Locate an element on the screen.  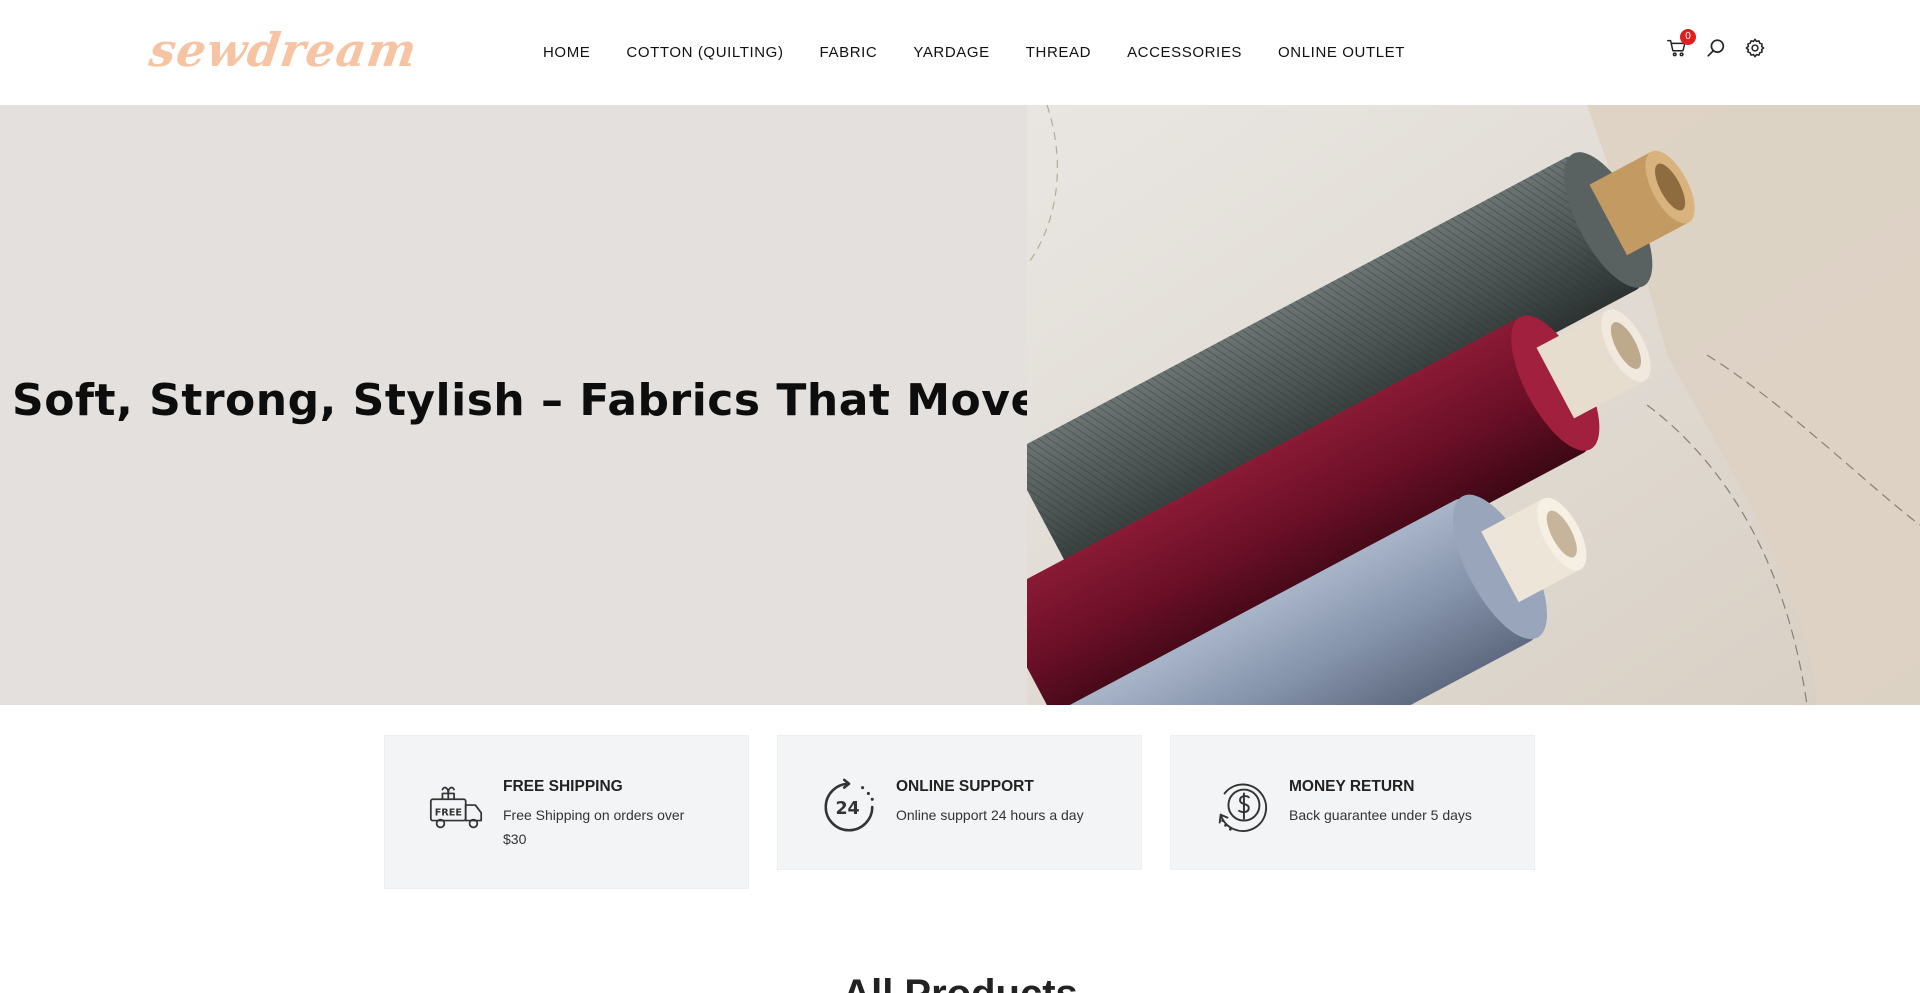
gear-icon is located at coordinates (1755, 48).